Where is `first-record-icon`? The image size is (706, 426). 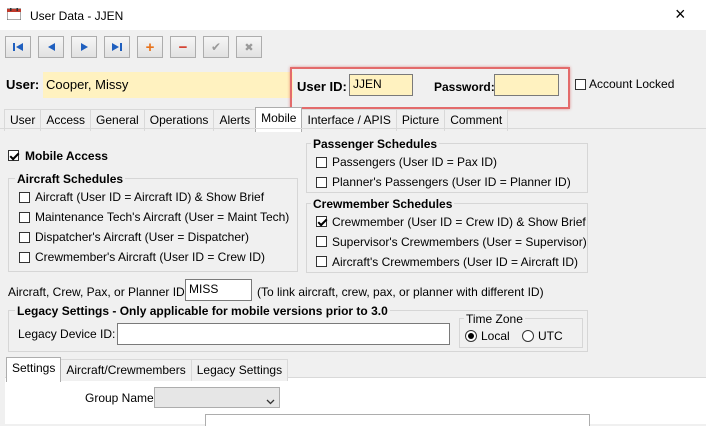 first-record-icon is located at coordinates (18, 47).